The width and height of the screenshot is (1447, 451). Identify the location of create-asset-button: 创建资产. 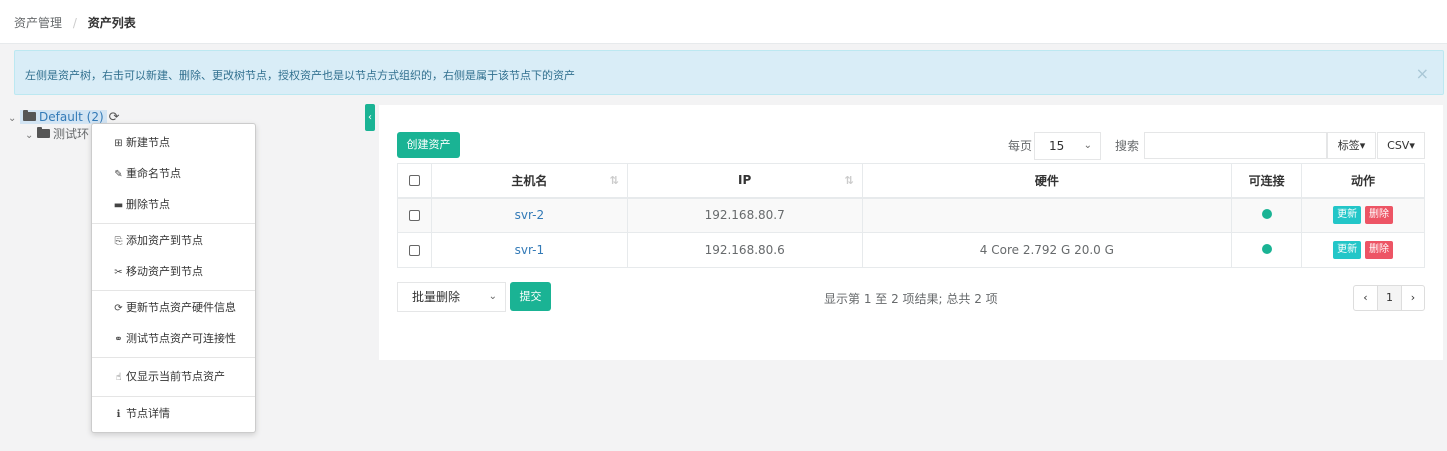
(428, 145).